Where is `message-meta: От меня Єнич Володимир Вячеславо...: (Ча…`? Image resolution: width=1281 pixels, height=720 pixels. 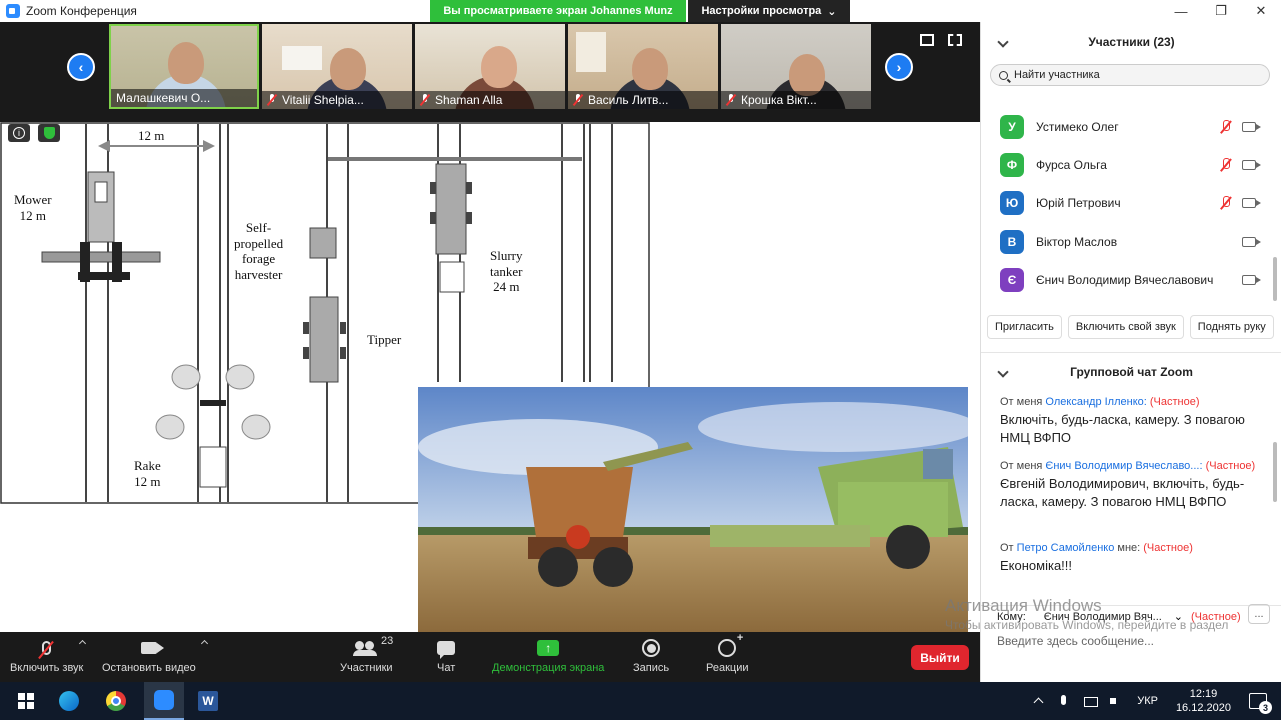
message-meta: От меня Єнич Володимир Вячеславо...: (Ча… is located at coordinates (1136, 466).